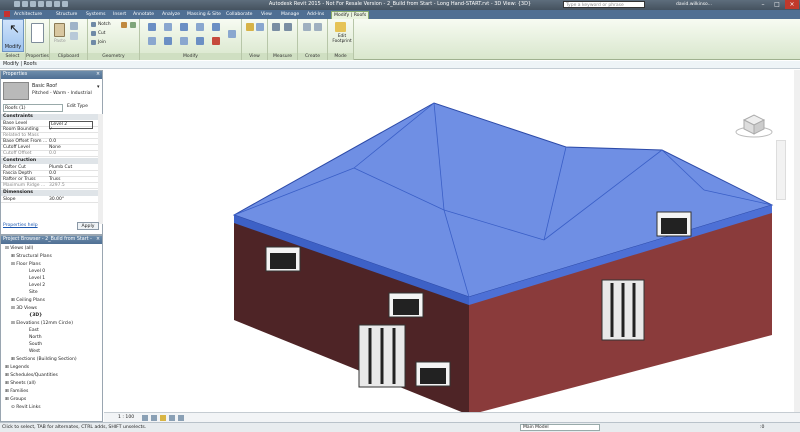  I want to click on mirror-icon, so click(184, 27).